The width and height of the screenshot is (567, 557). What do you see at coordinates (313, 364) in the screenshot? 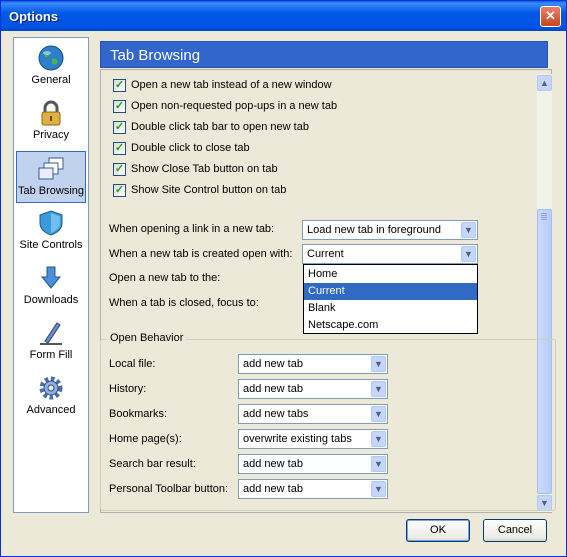
I see `local-file-select: add new tab ▼` at bounding box center [313, 364].